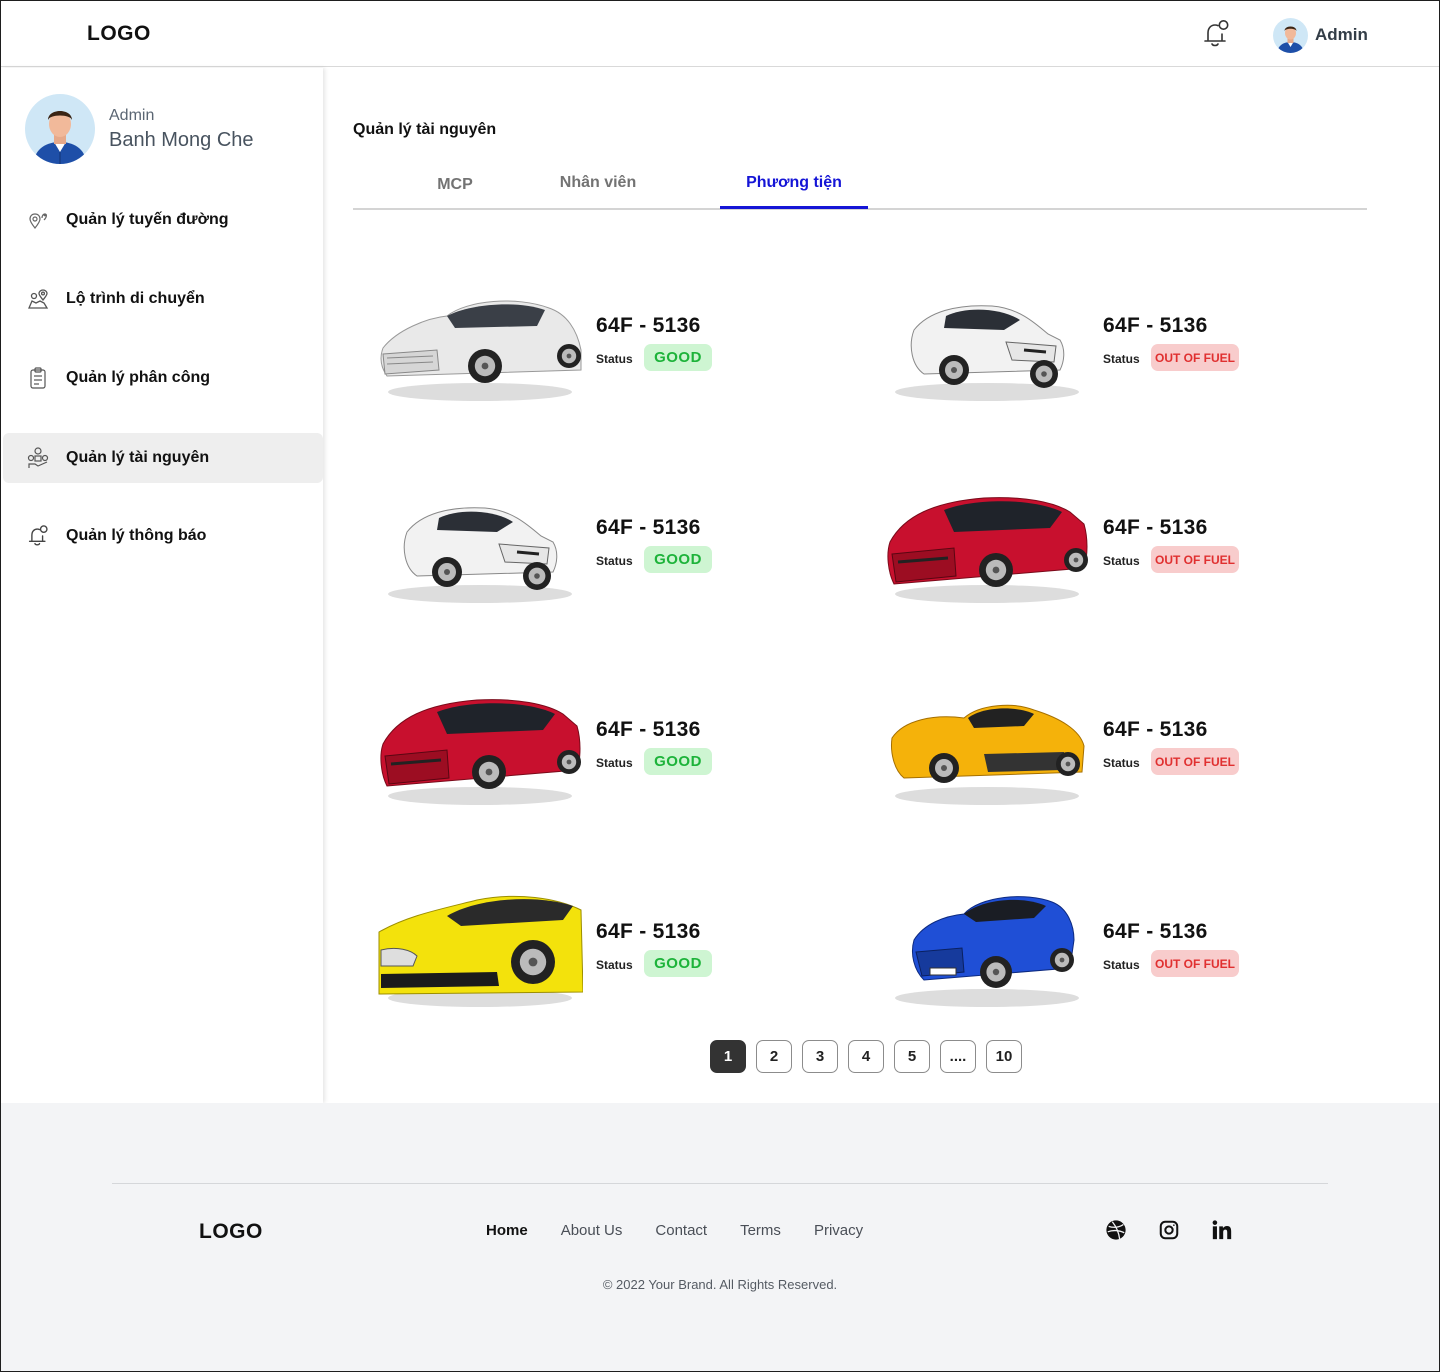 This screenshot has width=1440, height=1372. I want to click on social-links, so click(1169, 1230).